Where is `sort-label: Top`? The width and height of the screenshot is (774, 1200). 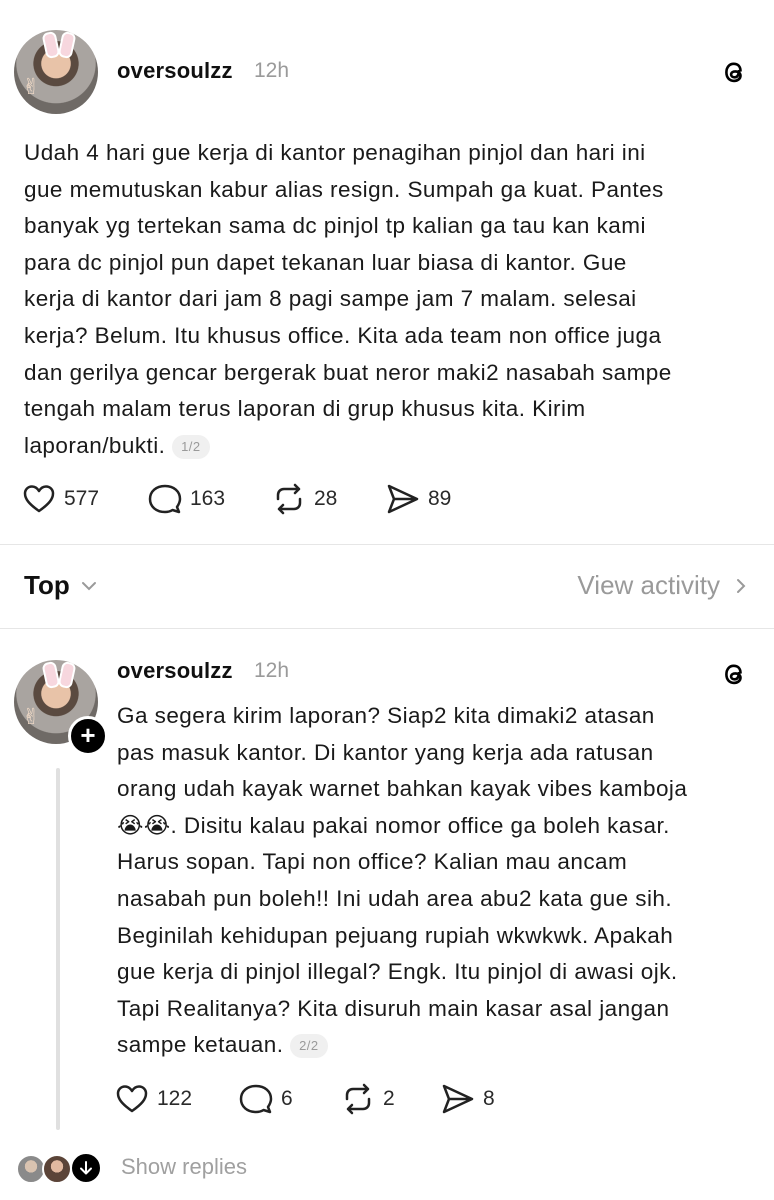
sort-label: Top is located at coordinates (47, 585).